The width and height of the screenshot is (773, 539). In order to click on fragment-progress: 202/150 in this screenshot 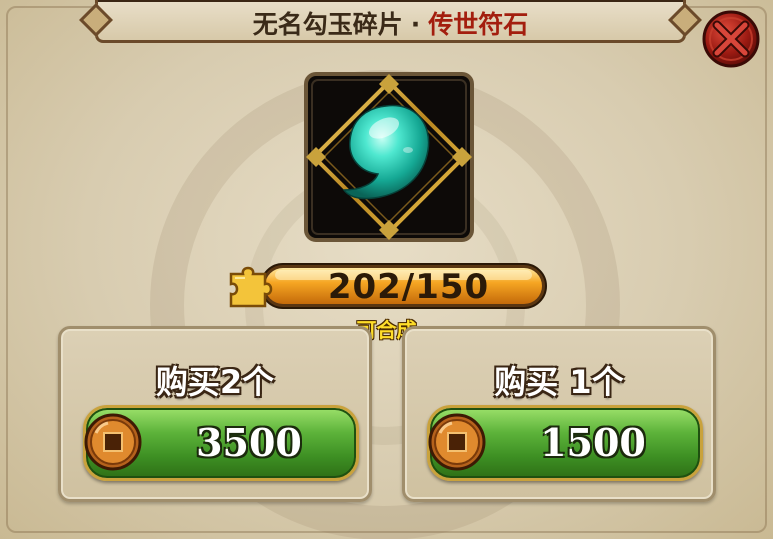, I will do `click(387, 286)`.